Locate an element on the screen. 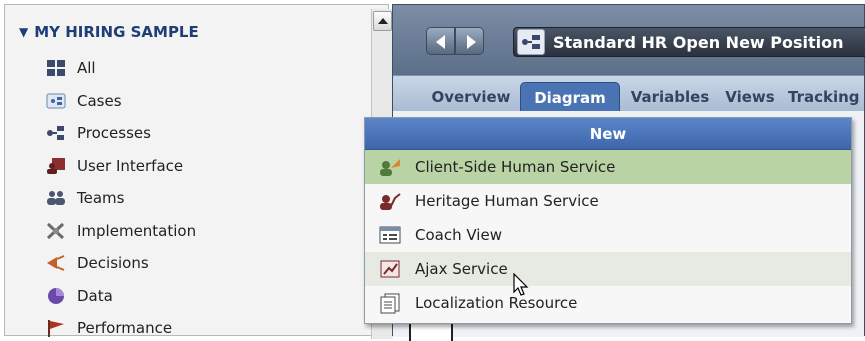  library-item-label: Cases is located at coordinates (99, 100).